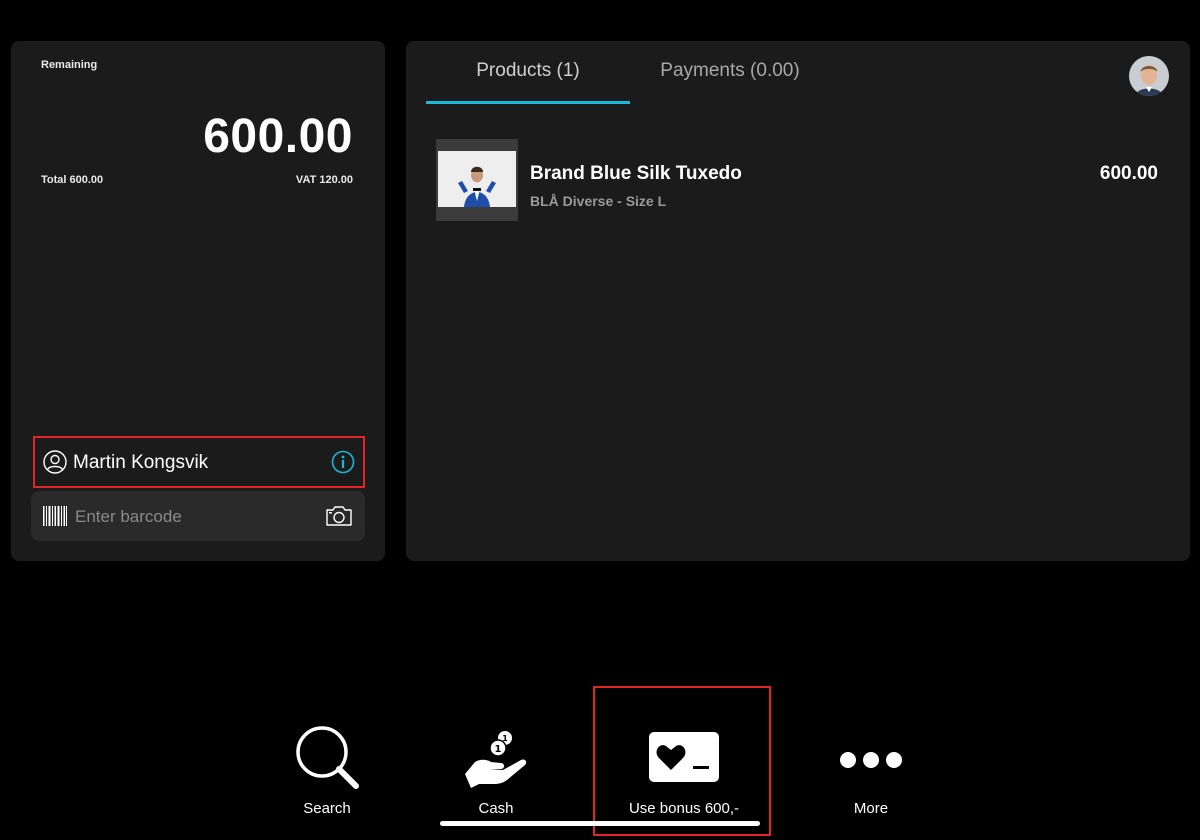 This screenshot has height=840, width=1200. What do you see at coordinates (55, 462) in the screenshot?
I see `user-icon` at bounding box center [55, 462].